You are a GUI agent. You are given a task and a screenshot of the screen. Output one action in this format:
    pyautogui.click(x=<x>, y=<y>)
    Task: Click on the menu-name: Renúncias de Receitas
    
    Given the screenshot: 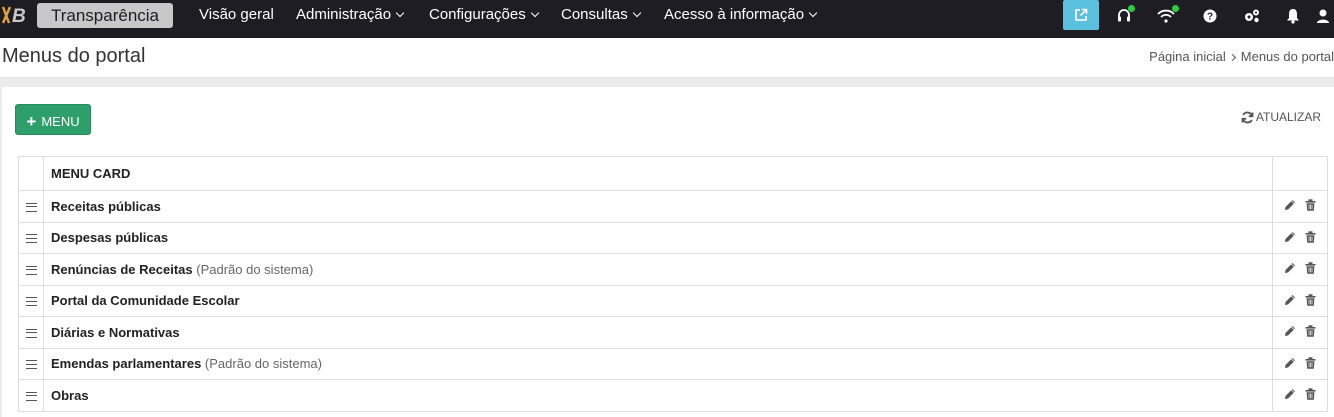 What is the action you would take?
    pyautogui.click(x=122, y=269)
    